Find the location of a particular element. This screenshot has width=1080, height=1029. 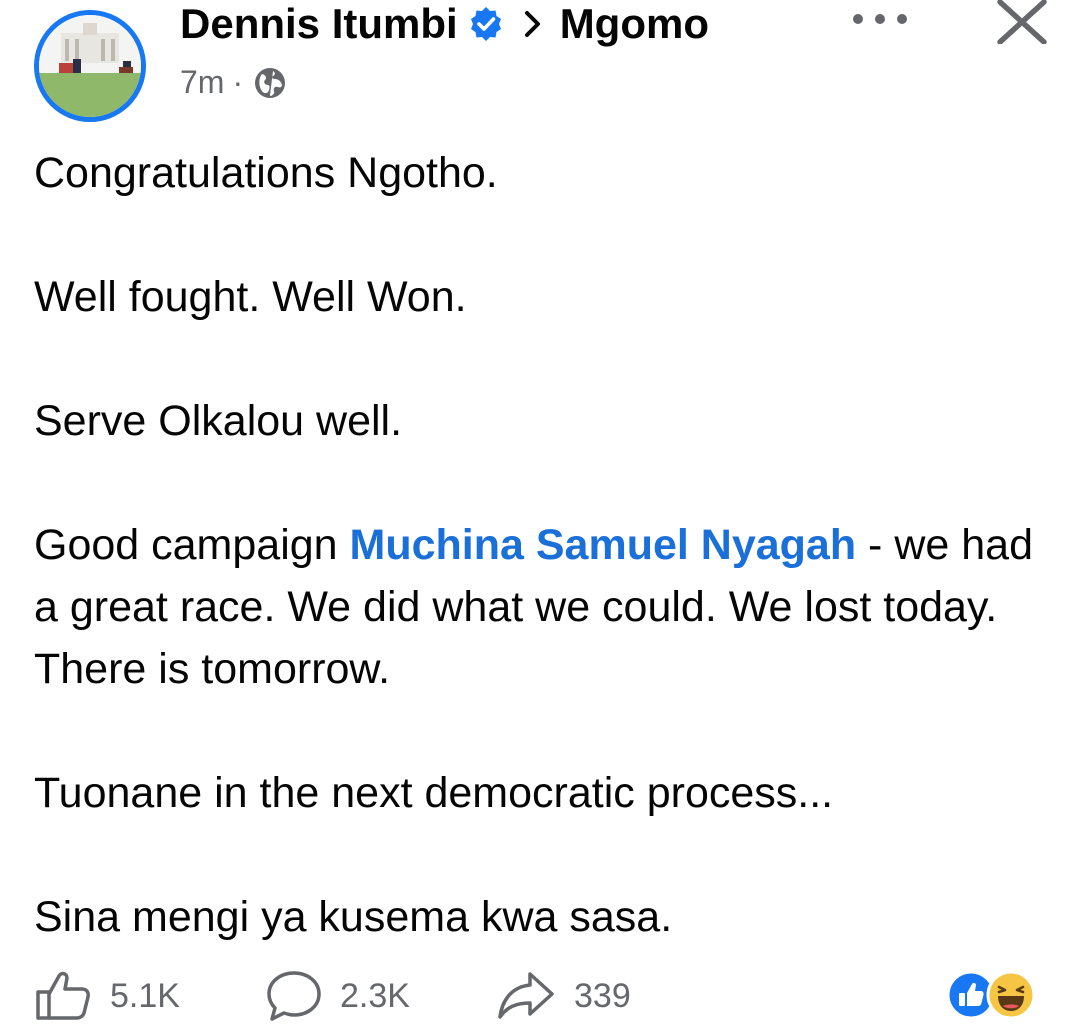

thumbs-up-icon is located at coordinates (63, 995).